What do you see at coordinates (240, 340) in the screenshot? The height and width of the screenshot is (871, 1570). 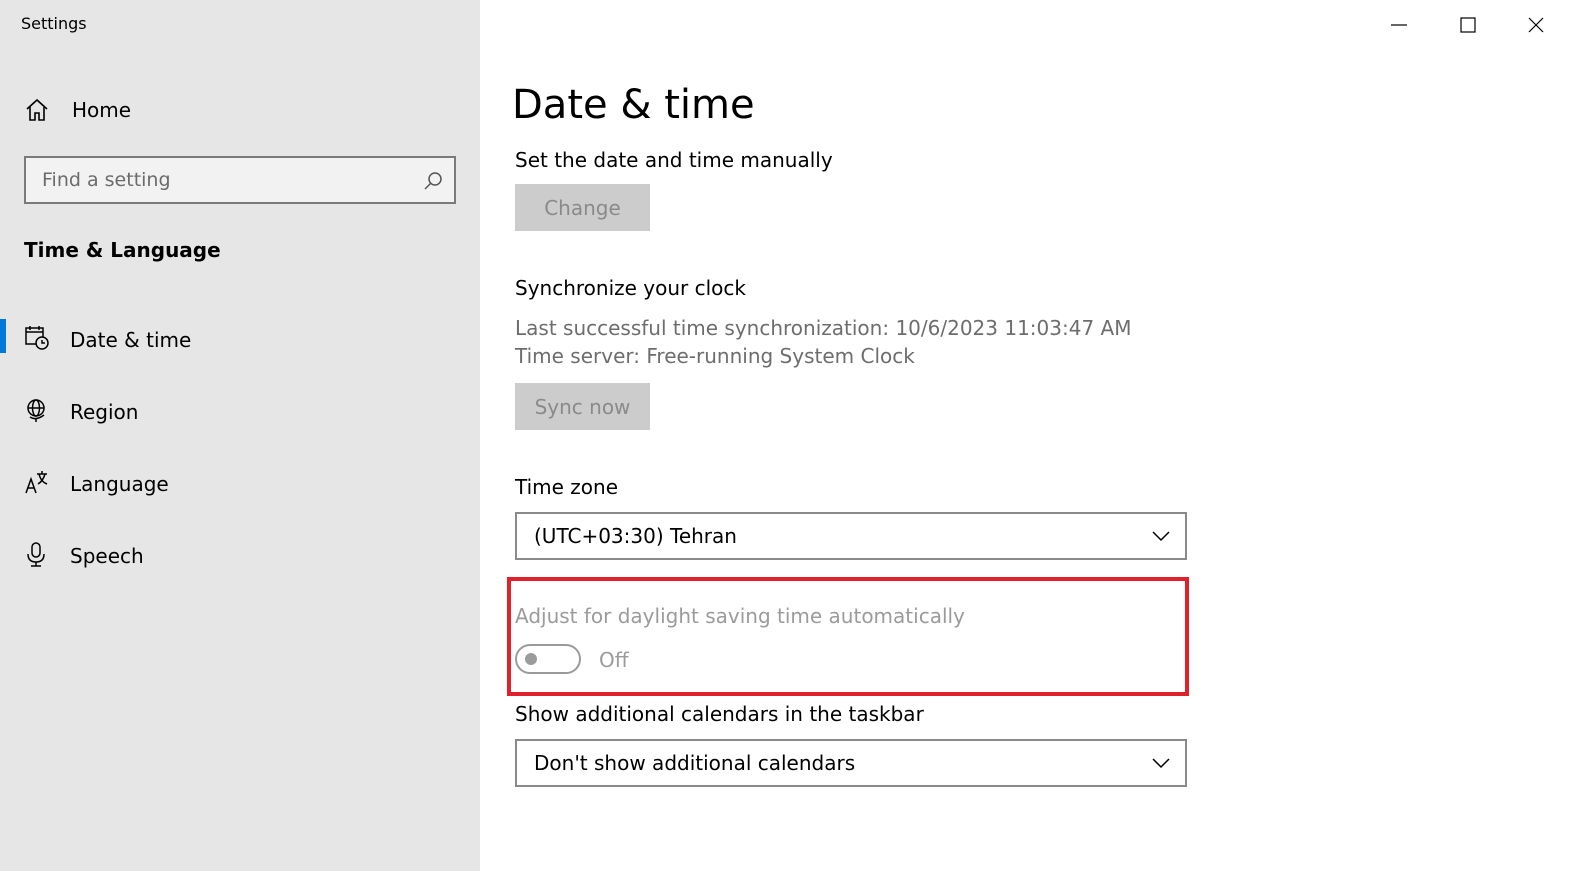 I see `sidebar-item-date-time: Date & time` at bounding box center [240, 340].